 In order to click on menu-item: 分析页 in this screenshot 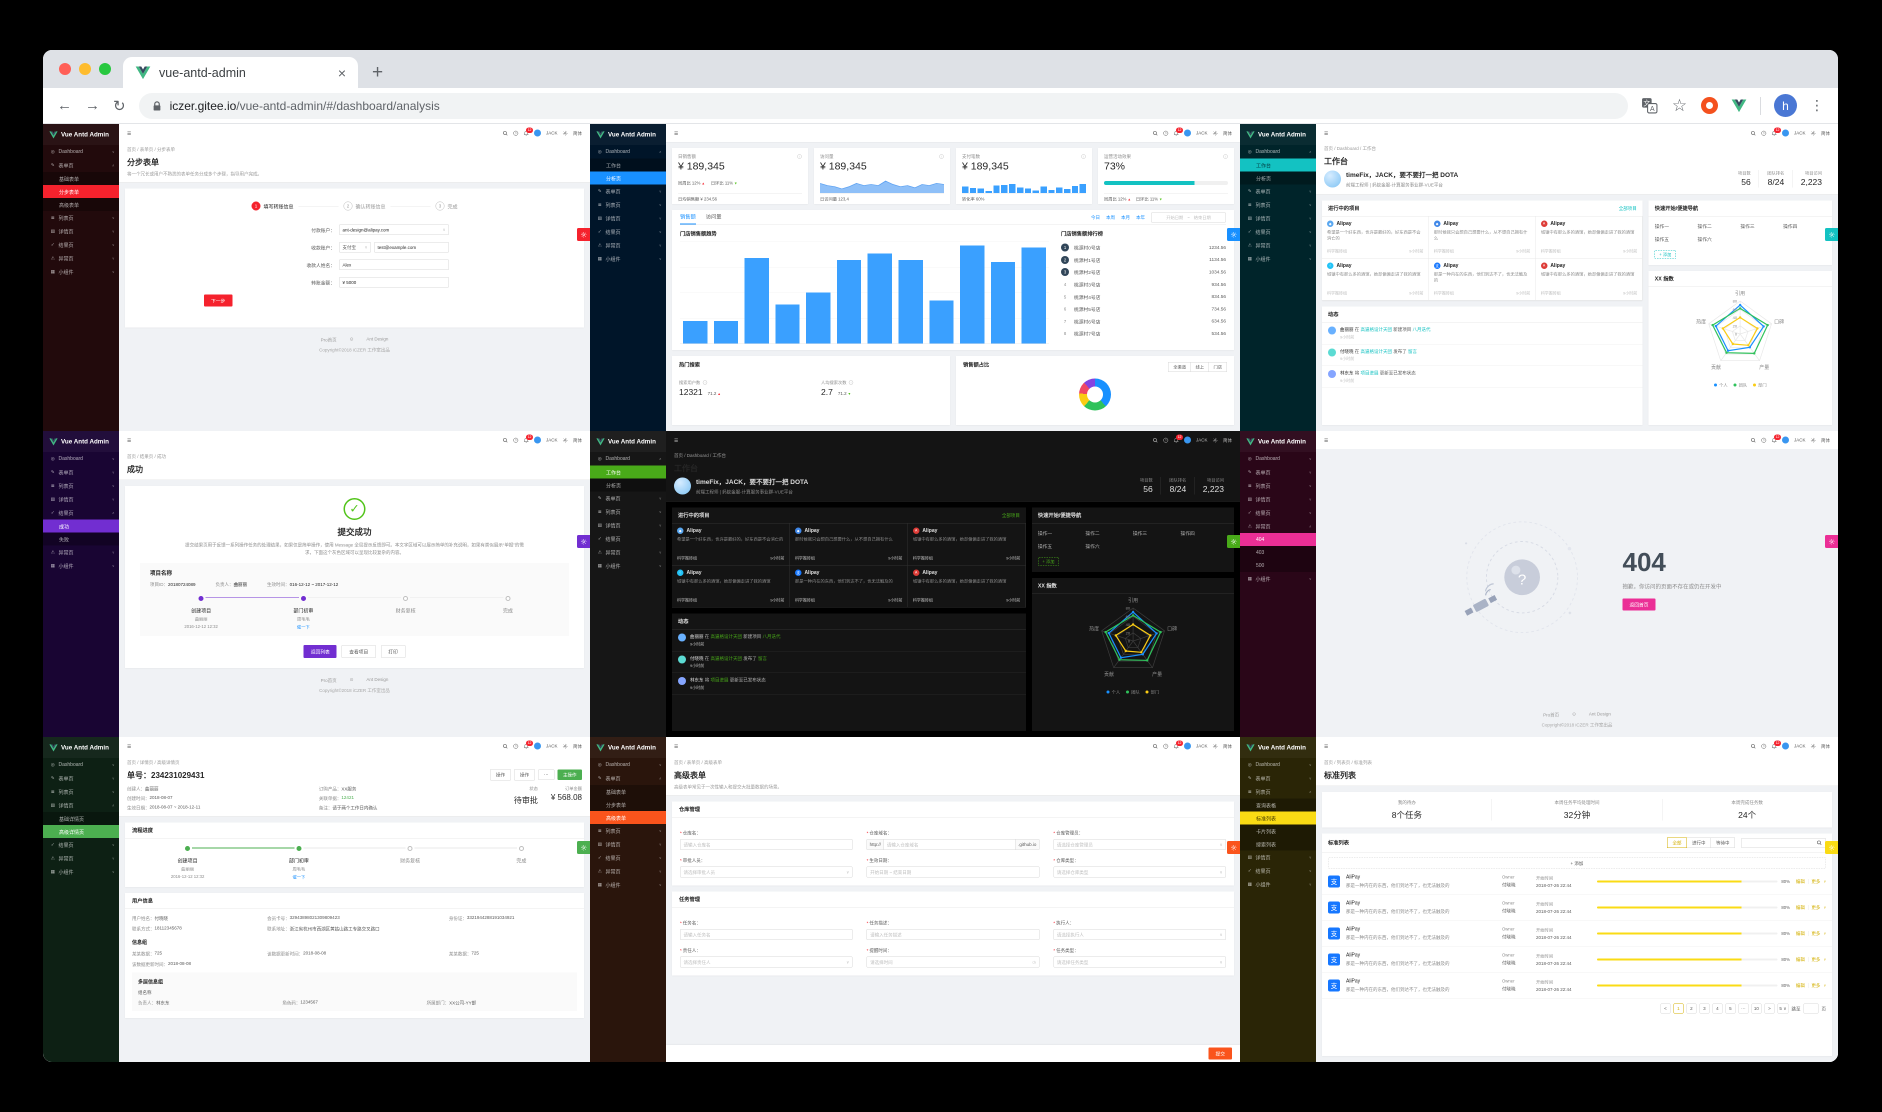, I will do `click(628, 485)`.